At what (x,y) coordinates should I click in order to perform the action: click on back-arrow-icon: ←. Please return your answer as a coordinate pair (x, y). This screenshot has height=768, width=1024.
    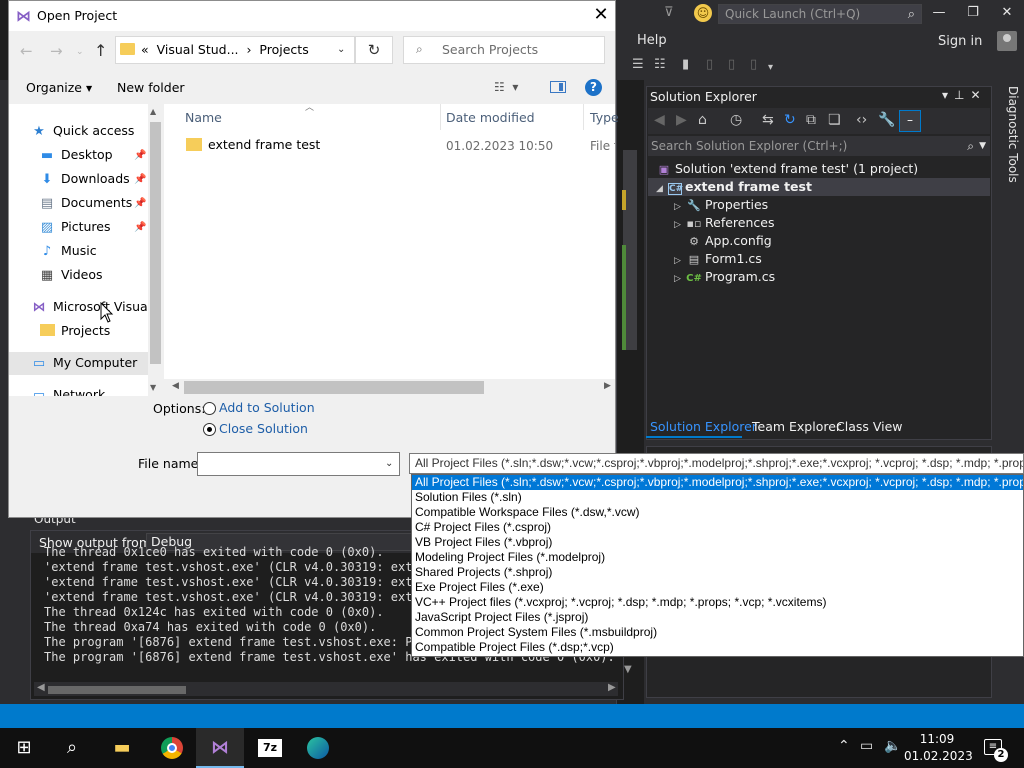
    Looking at the image, I should click on (26, 51).